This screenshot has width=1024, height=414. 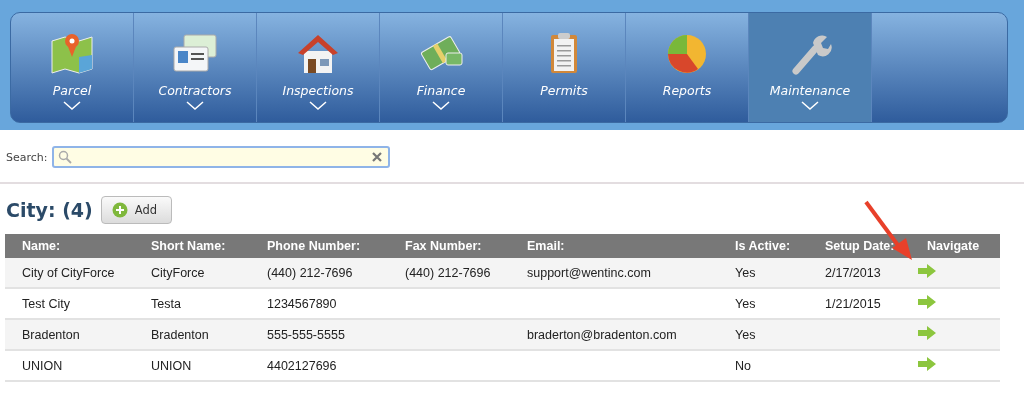 What do you see at coordinates (314, 246) in the screenshot?
I see `column-header: Phone Number:` at bounding box center [314, 246].